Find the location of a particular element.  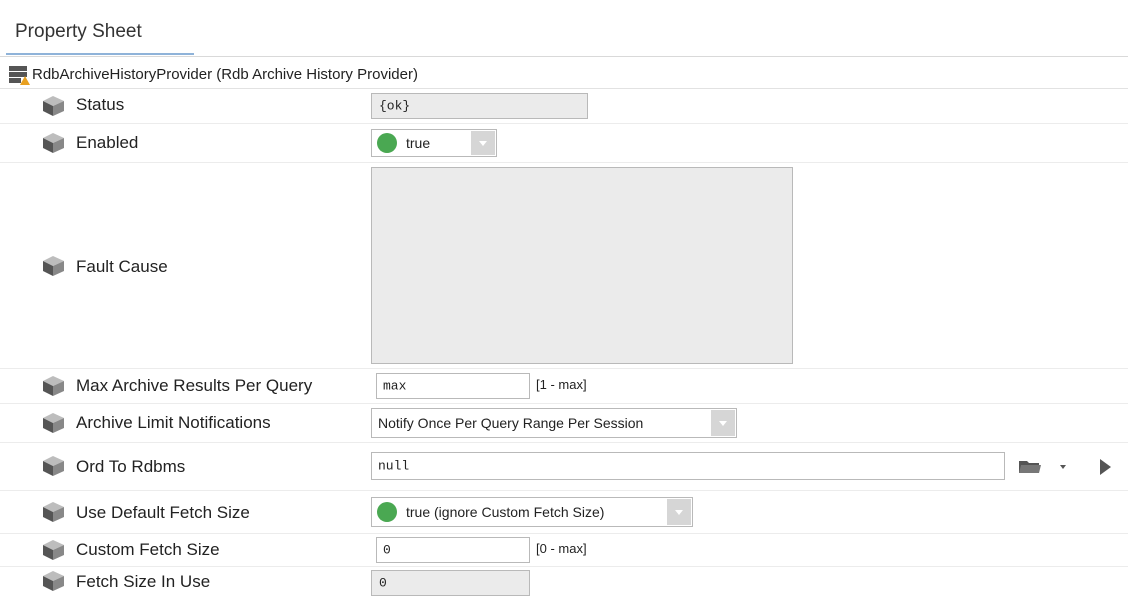

property-row-fetch-in-use: Fetch Size In Use 0 is located at coordinates (564, 581).